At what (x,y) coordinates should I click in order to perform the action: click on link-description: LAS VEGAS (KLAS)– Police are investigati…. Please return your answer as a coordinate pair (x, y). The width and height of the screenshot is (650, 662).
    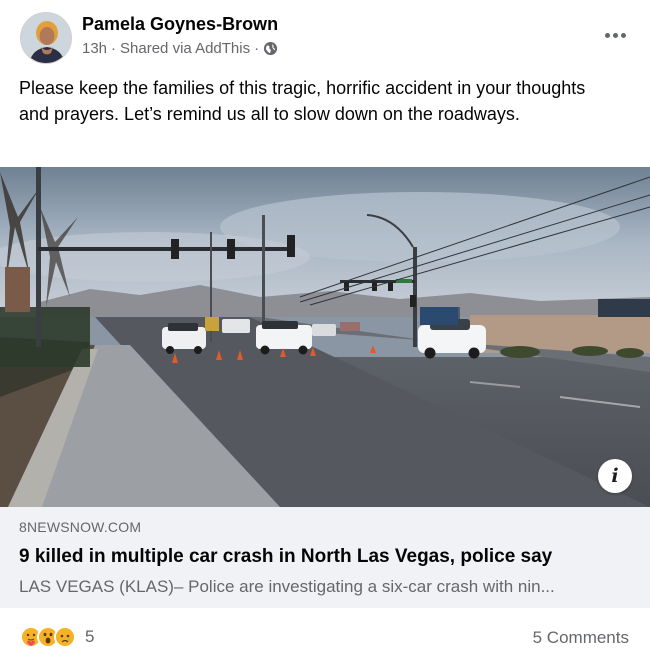
    Looking at the image, I should click on (287, 586).